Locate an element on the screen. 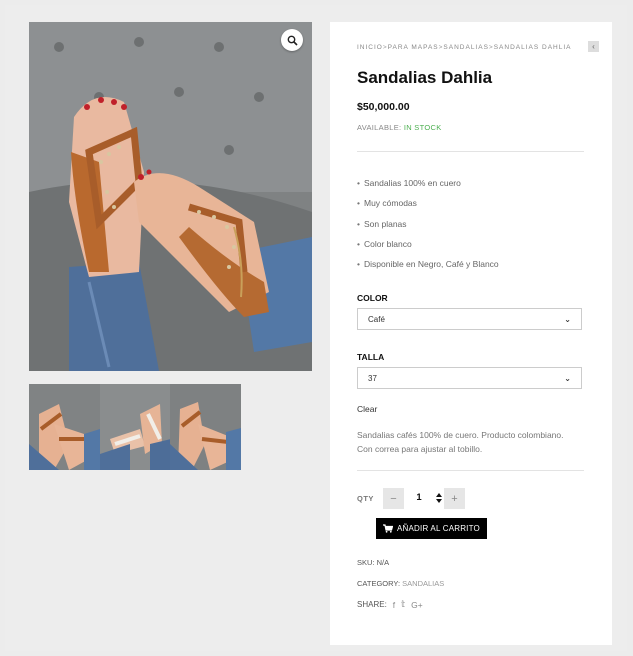  sku-value: N/A is located at coordinates (383, 562).